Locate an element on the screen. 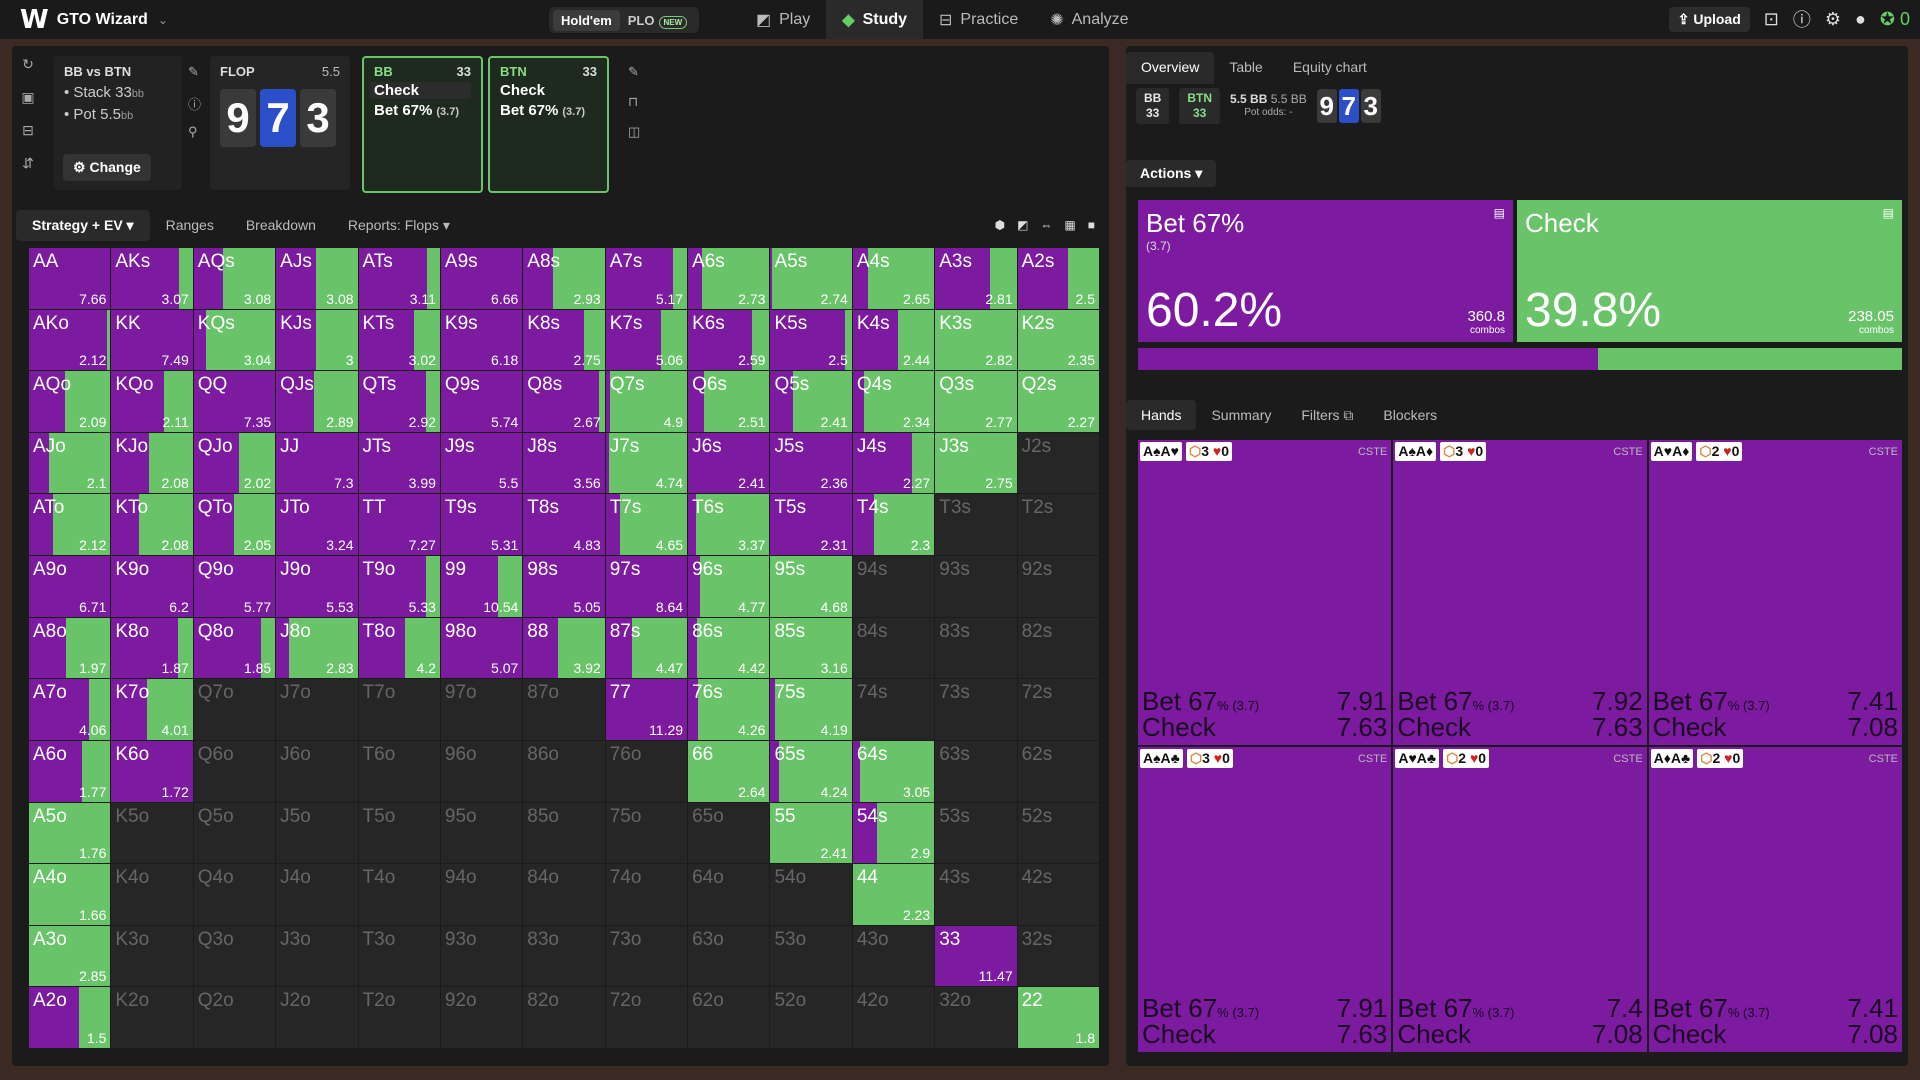  resize-icon: ⇔ is located at coordinates (1046, 225).